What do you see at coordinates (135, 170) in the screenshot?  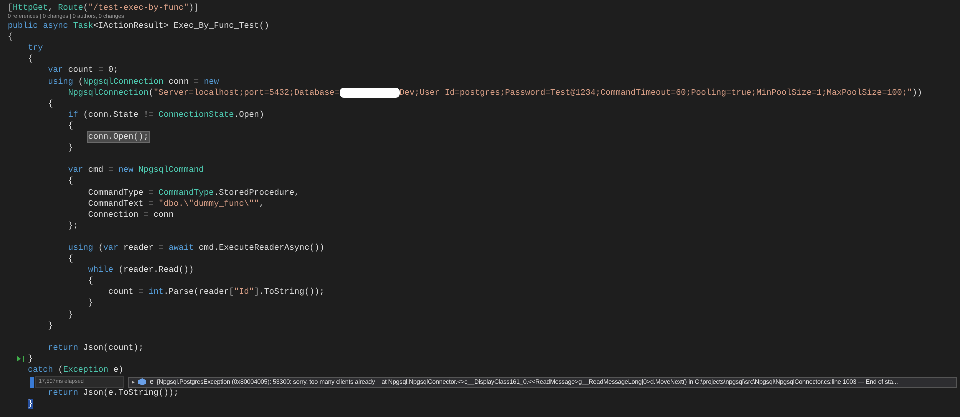 I see `code-line: var cmd = new NpgsqlCommand` at bounding box center [135, 170].